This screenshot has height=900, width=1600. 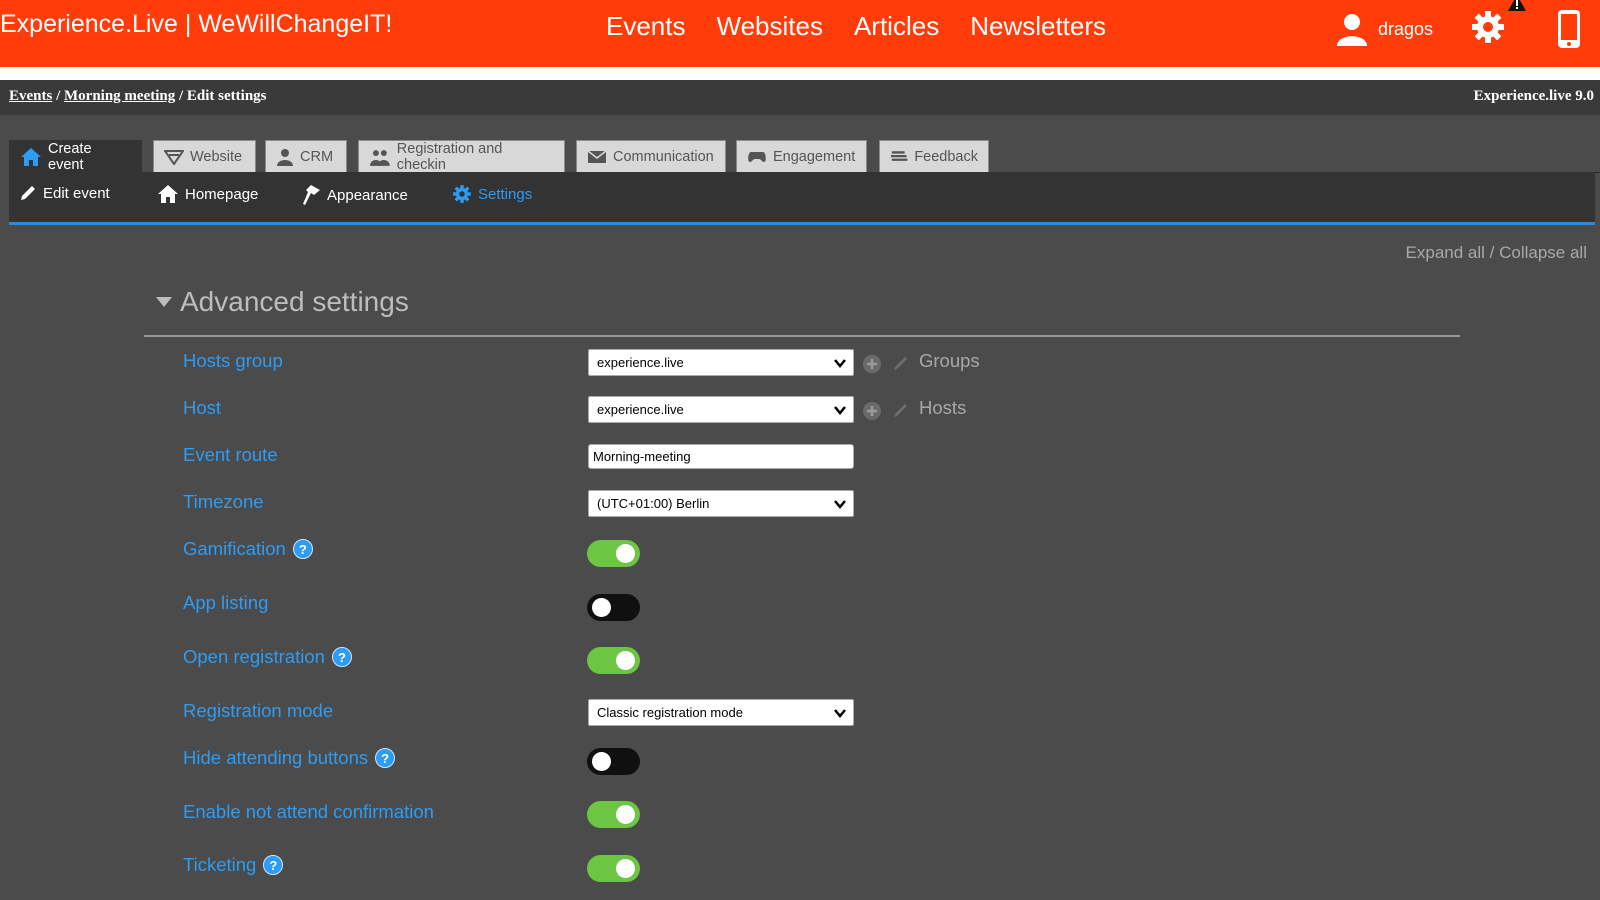 What do you see at coordinates (294, 301) in the screenshot?
I see `section-title: Advanced settings` at bounding box center [294, 301].